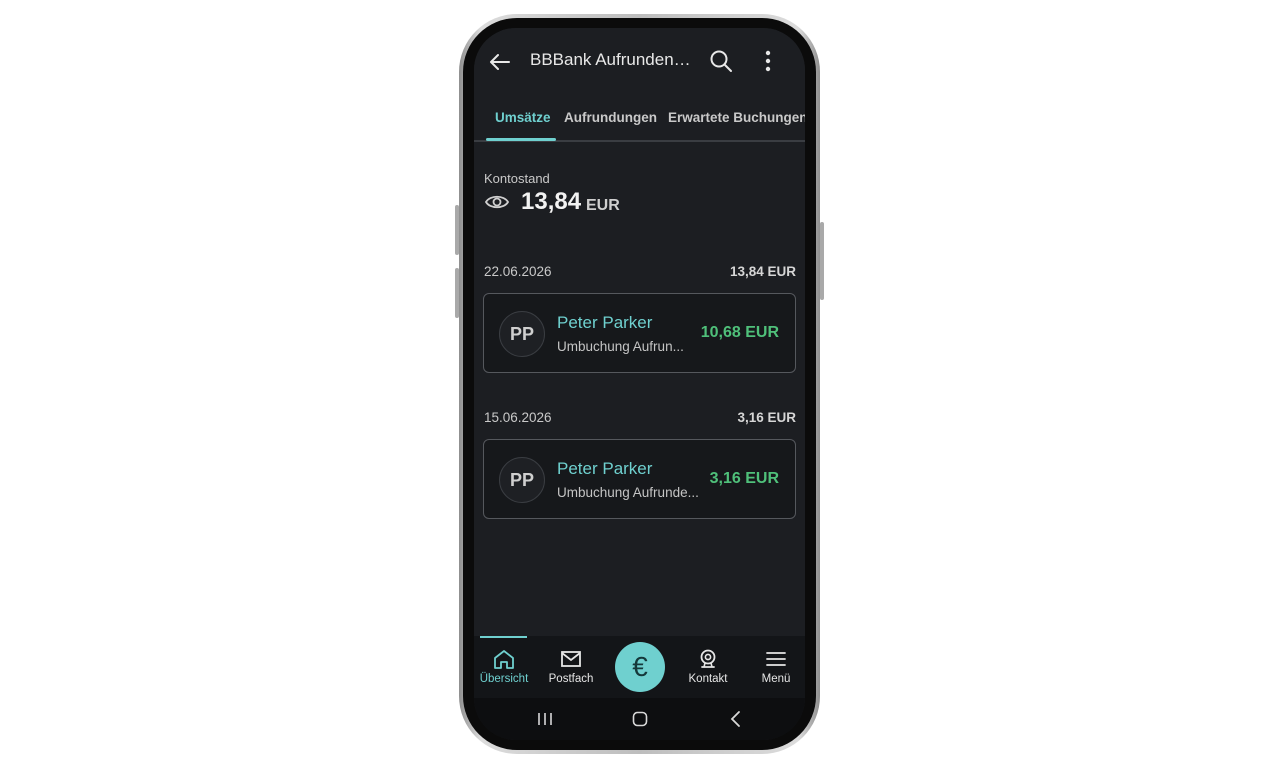 This screenshot has height=768, width=1280. I want to click on system-navigation-bar, so click(639, 719).